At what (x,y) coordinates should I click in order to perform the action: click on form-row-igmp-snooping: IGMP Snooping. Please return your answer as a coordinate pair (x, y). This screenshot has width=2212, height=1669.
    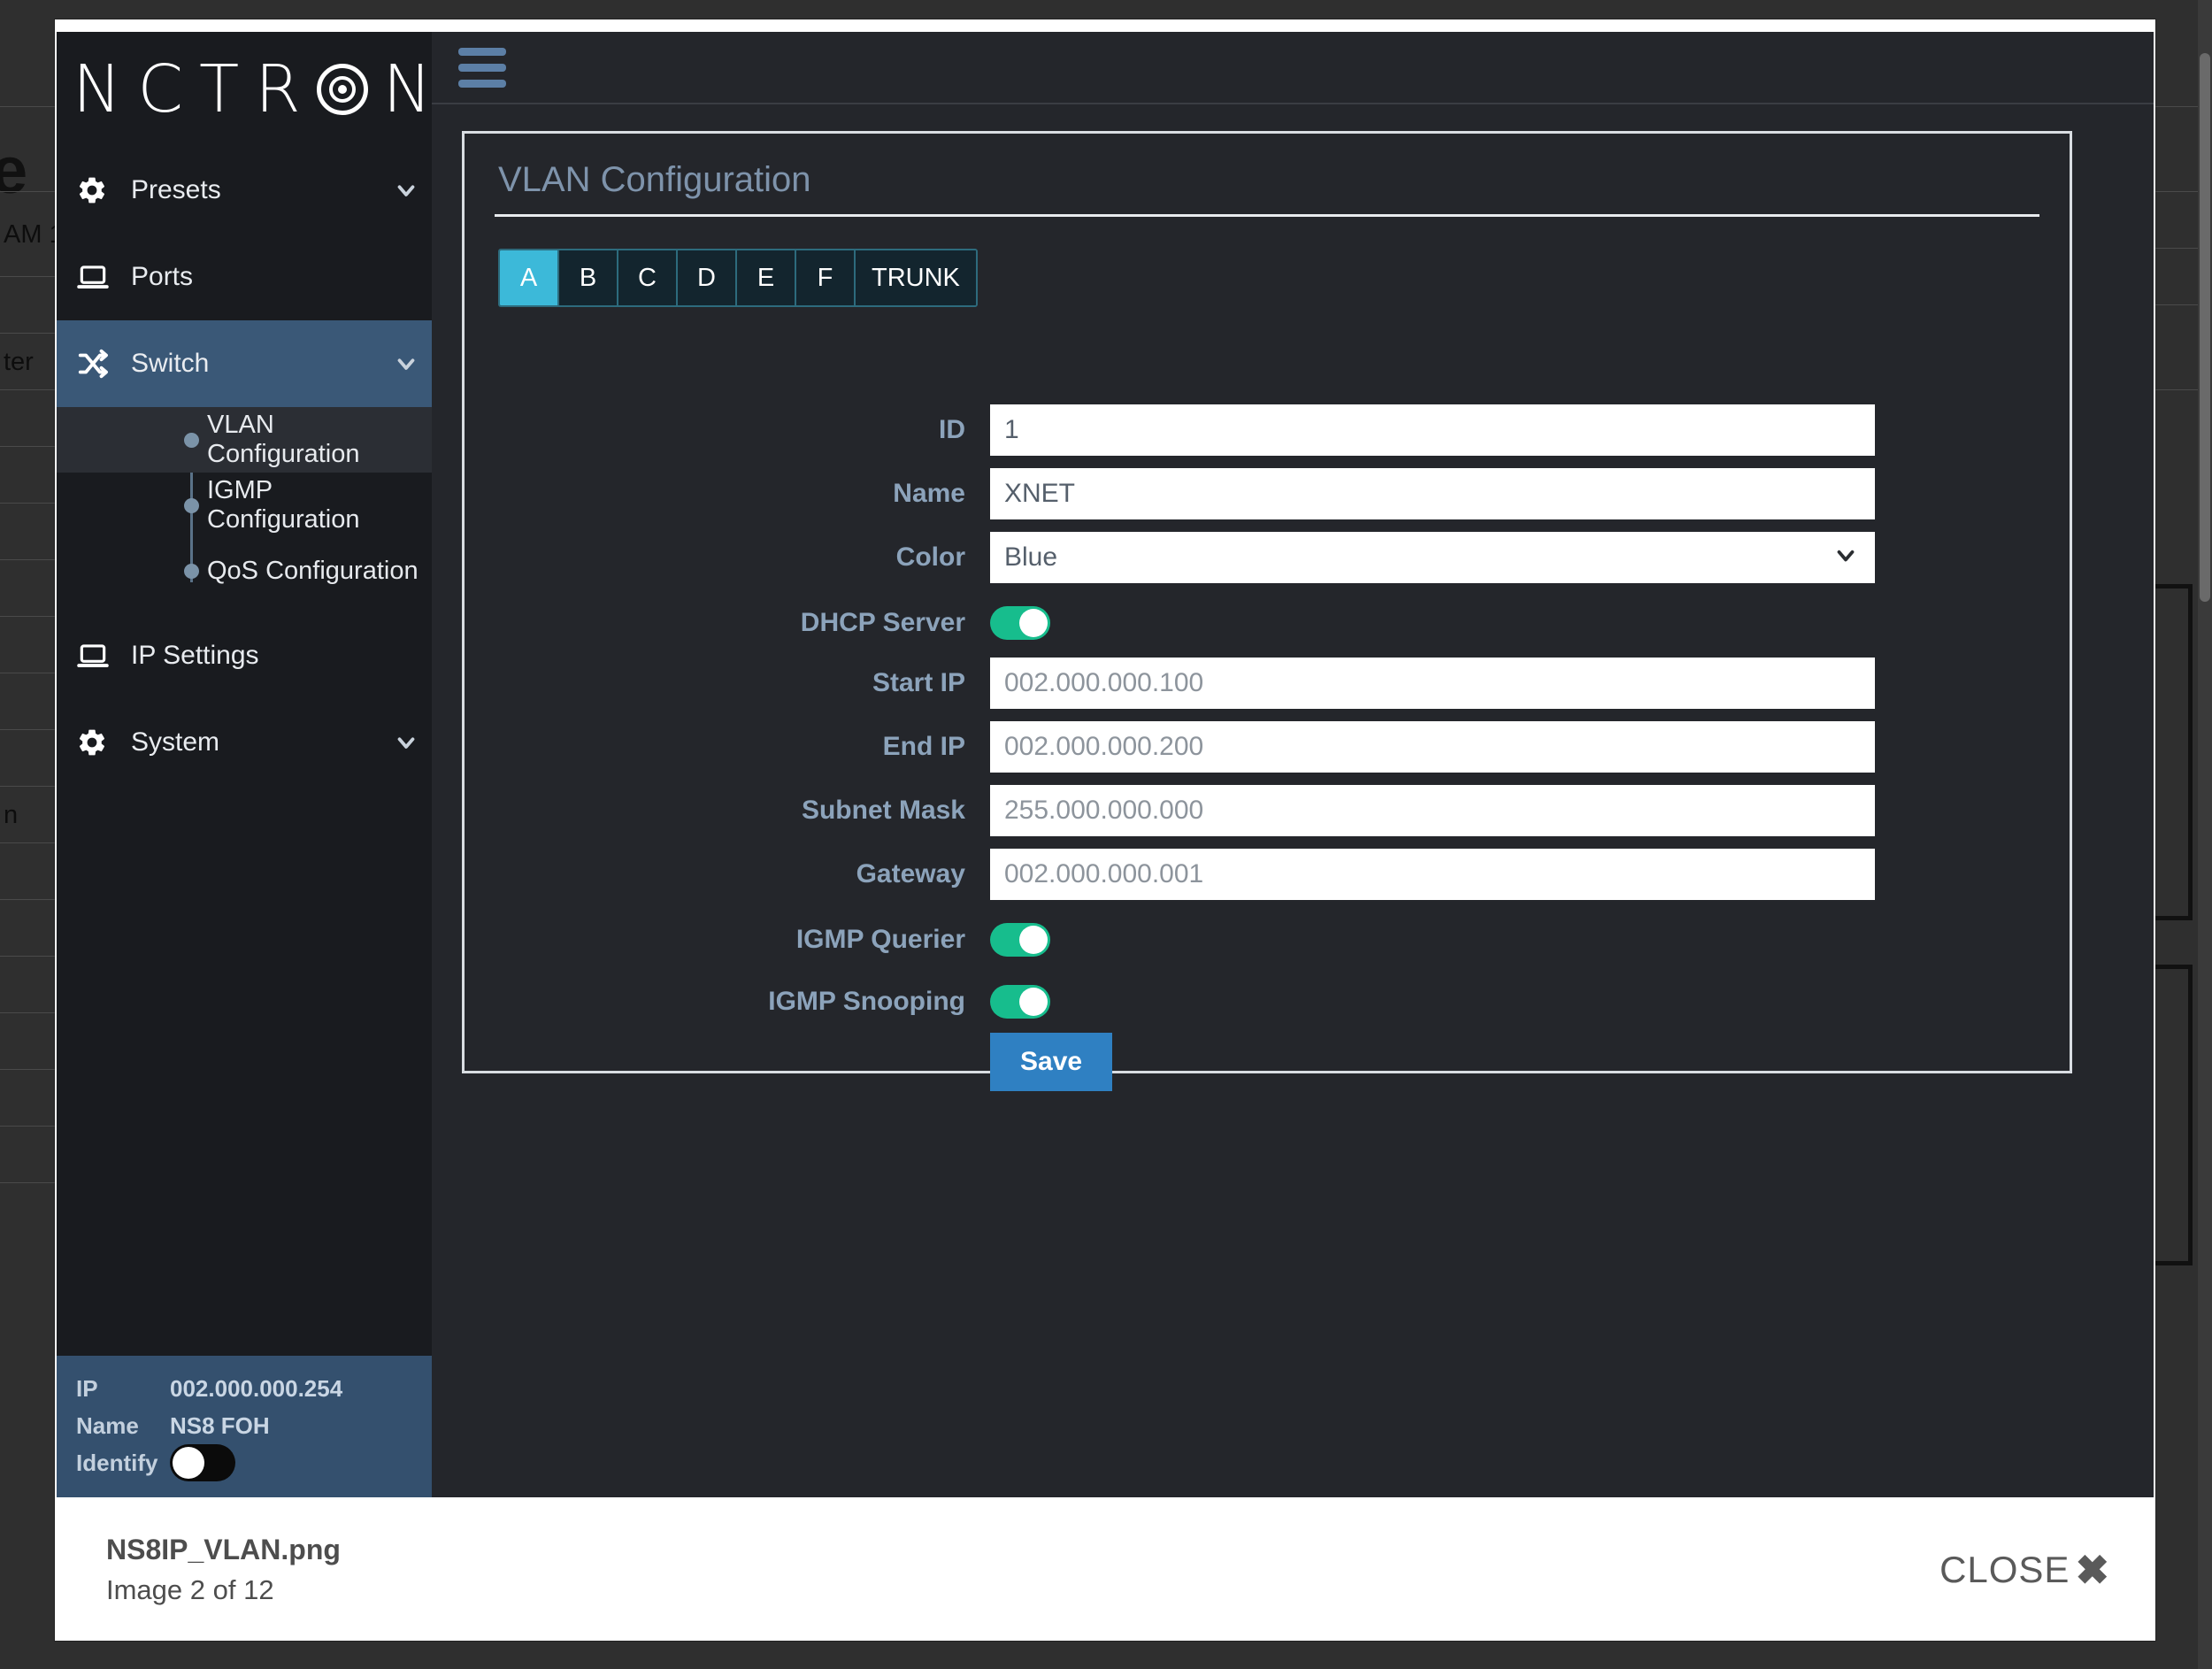
    Looking at the image, I should click on (1267, 1002).